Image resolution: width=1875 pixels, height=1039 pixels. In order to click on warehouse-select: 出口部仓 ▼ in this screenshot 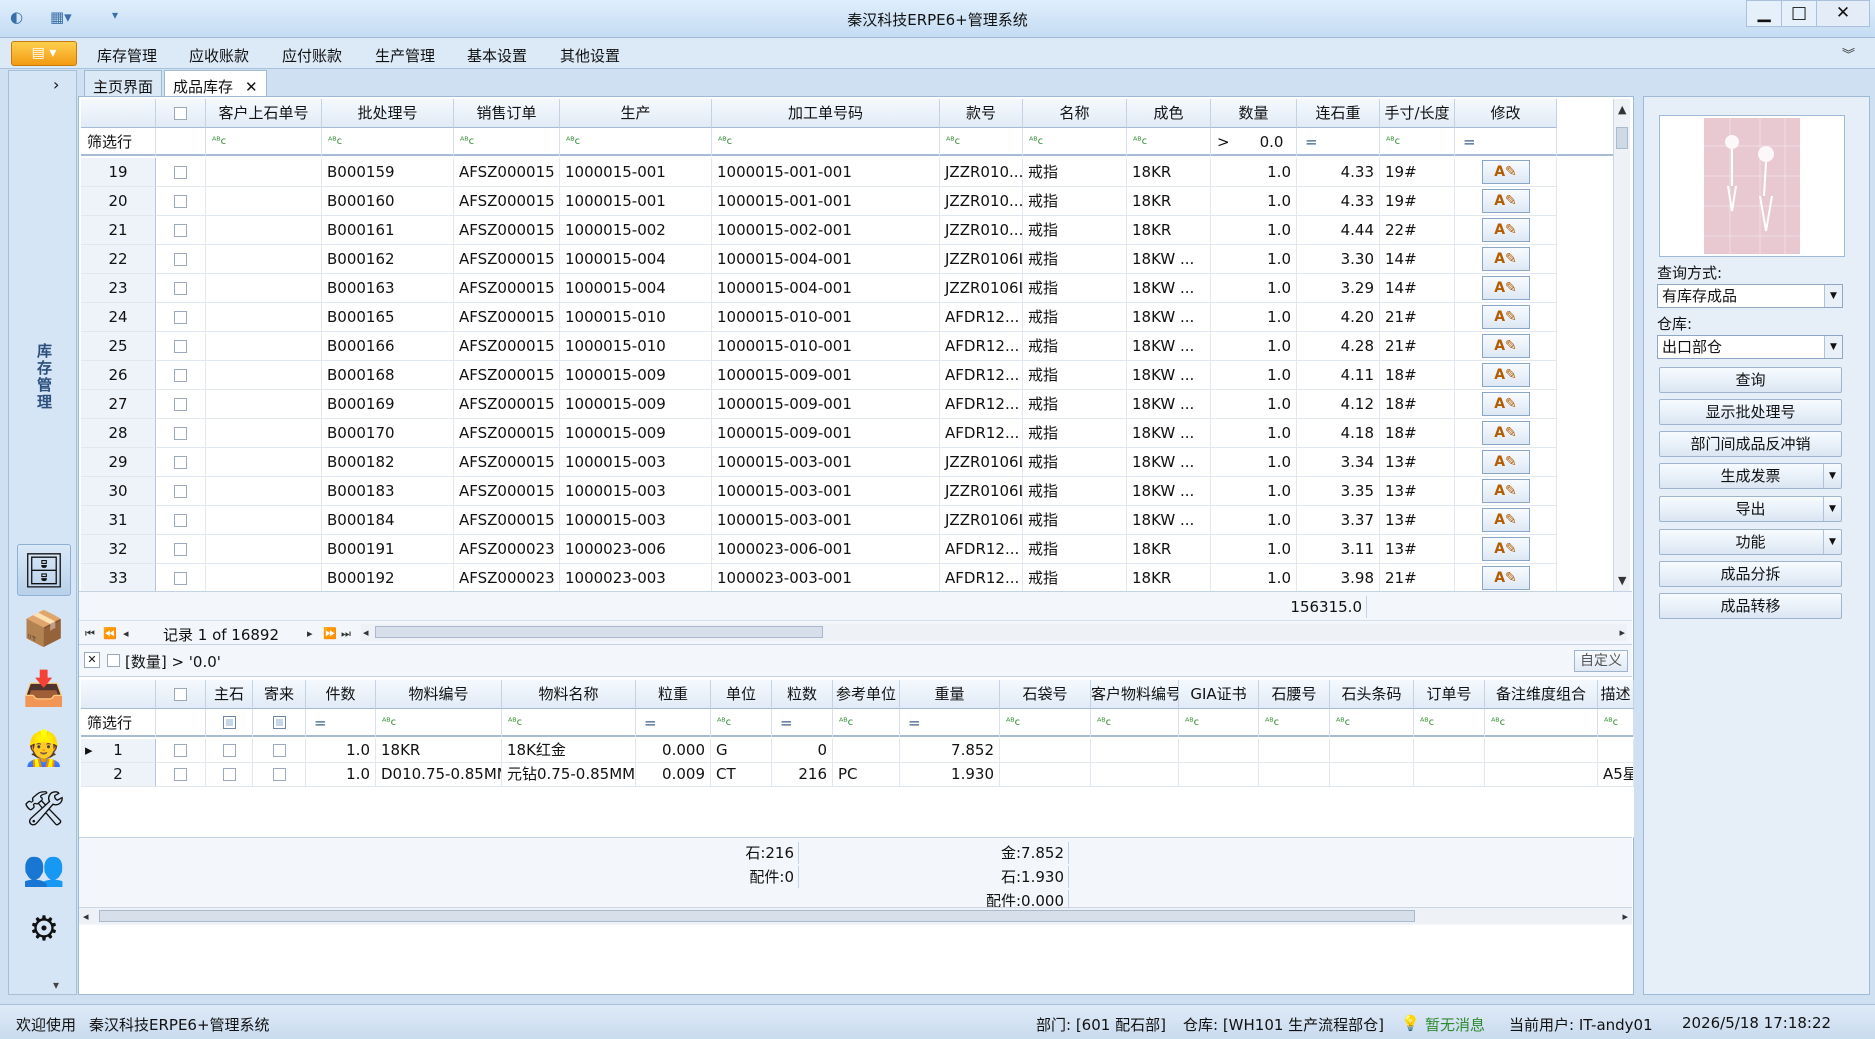, I will do `click(1750, 347)`.